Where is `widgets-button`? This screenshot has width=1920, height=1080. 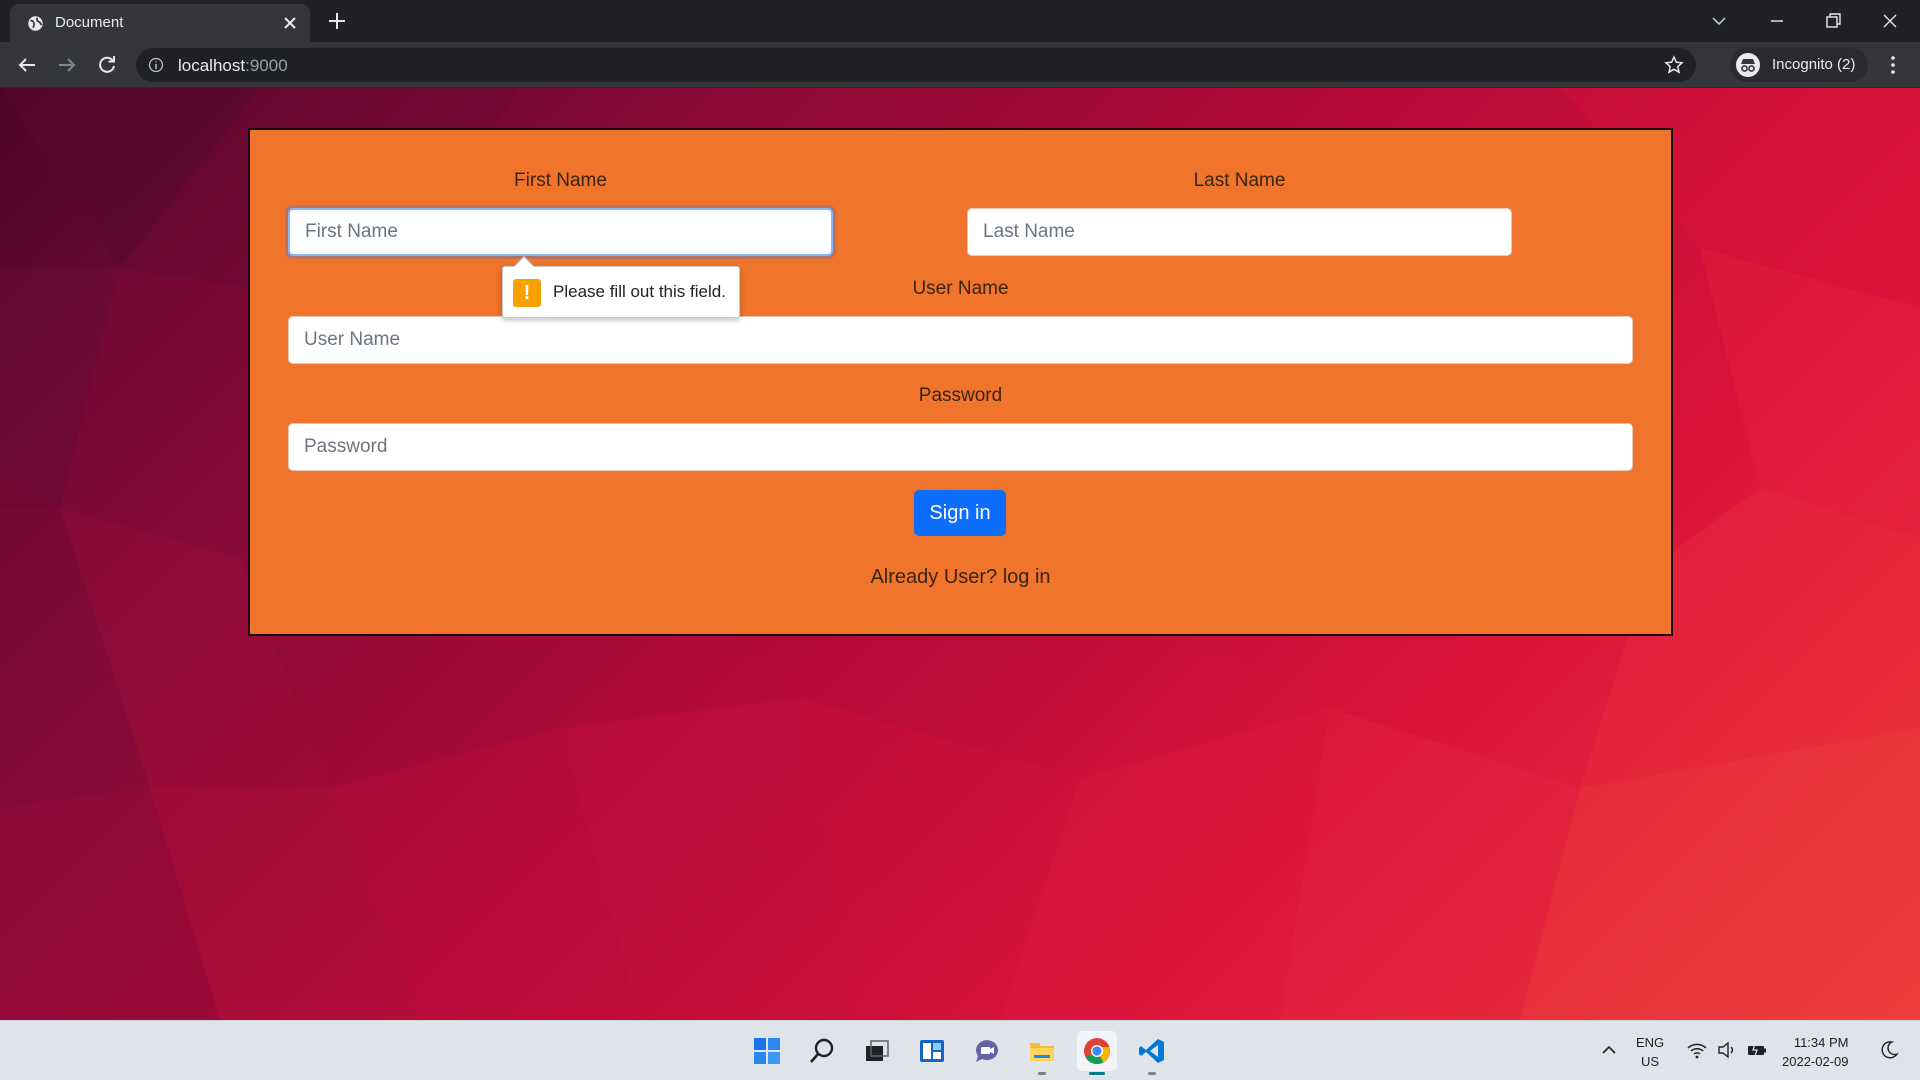 widgets-button is located at coordinates (932, 1051).